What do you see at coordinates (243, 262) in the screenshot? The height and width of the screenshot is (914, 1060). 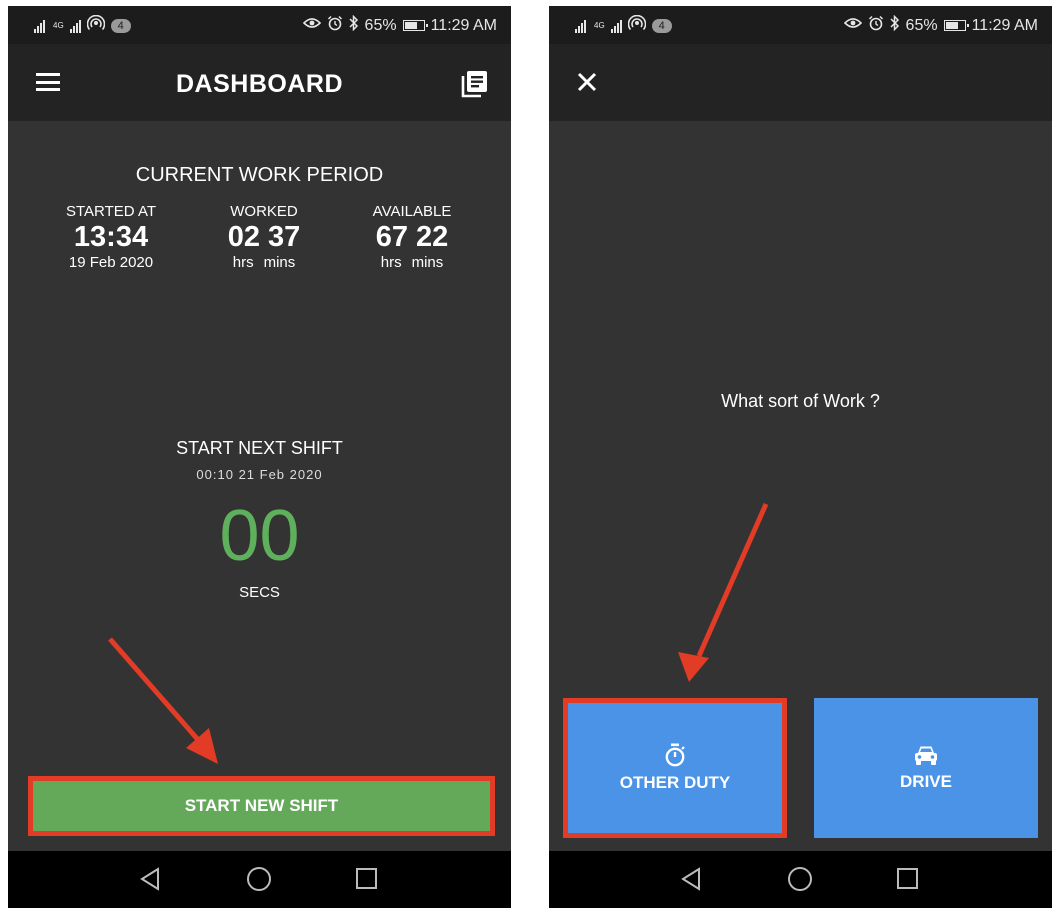 I see `worked-hrs-unit: hrs` at bounding box center [243, 262].